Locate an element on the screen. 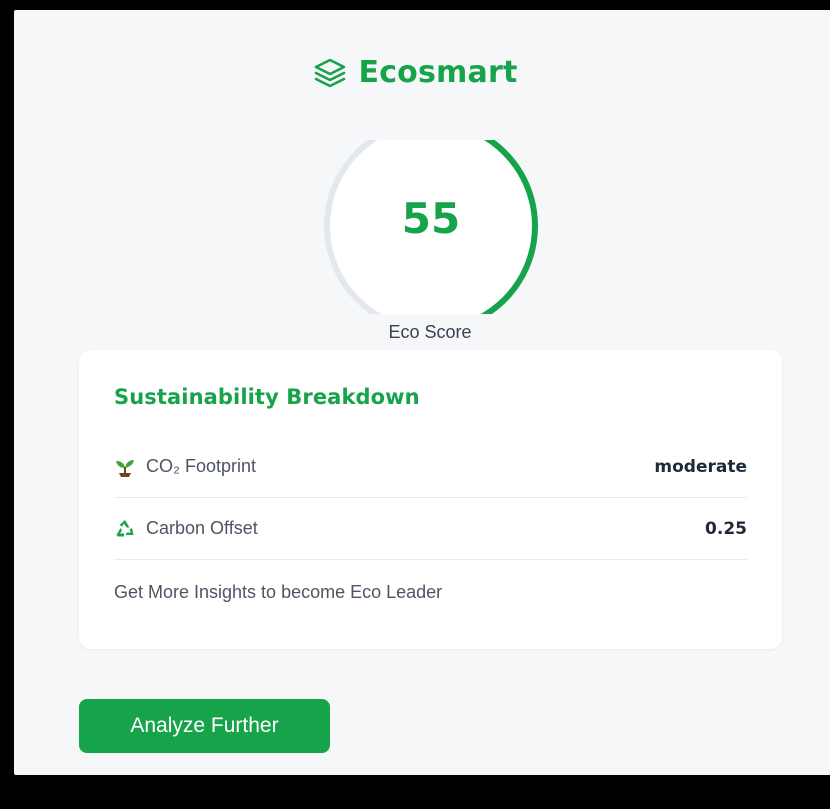  carbon-offset-label: Carbon Offset is located at coordinates (202, 528).